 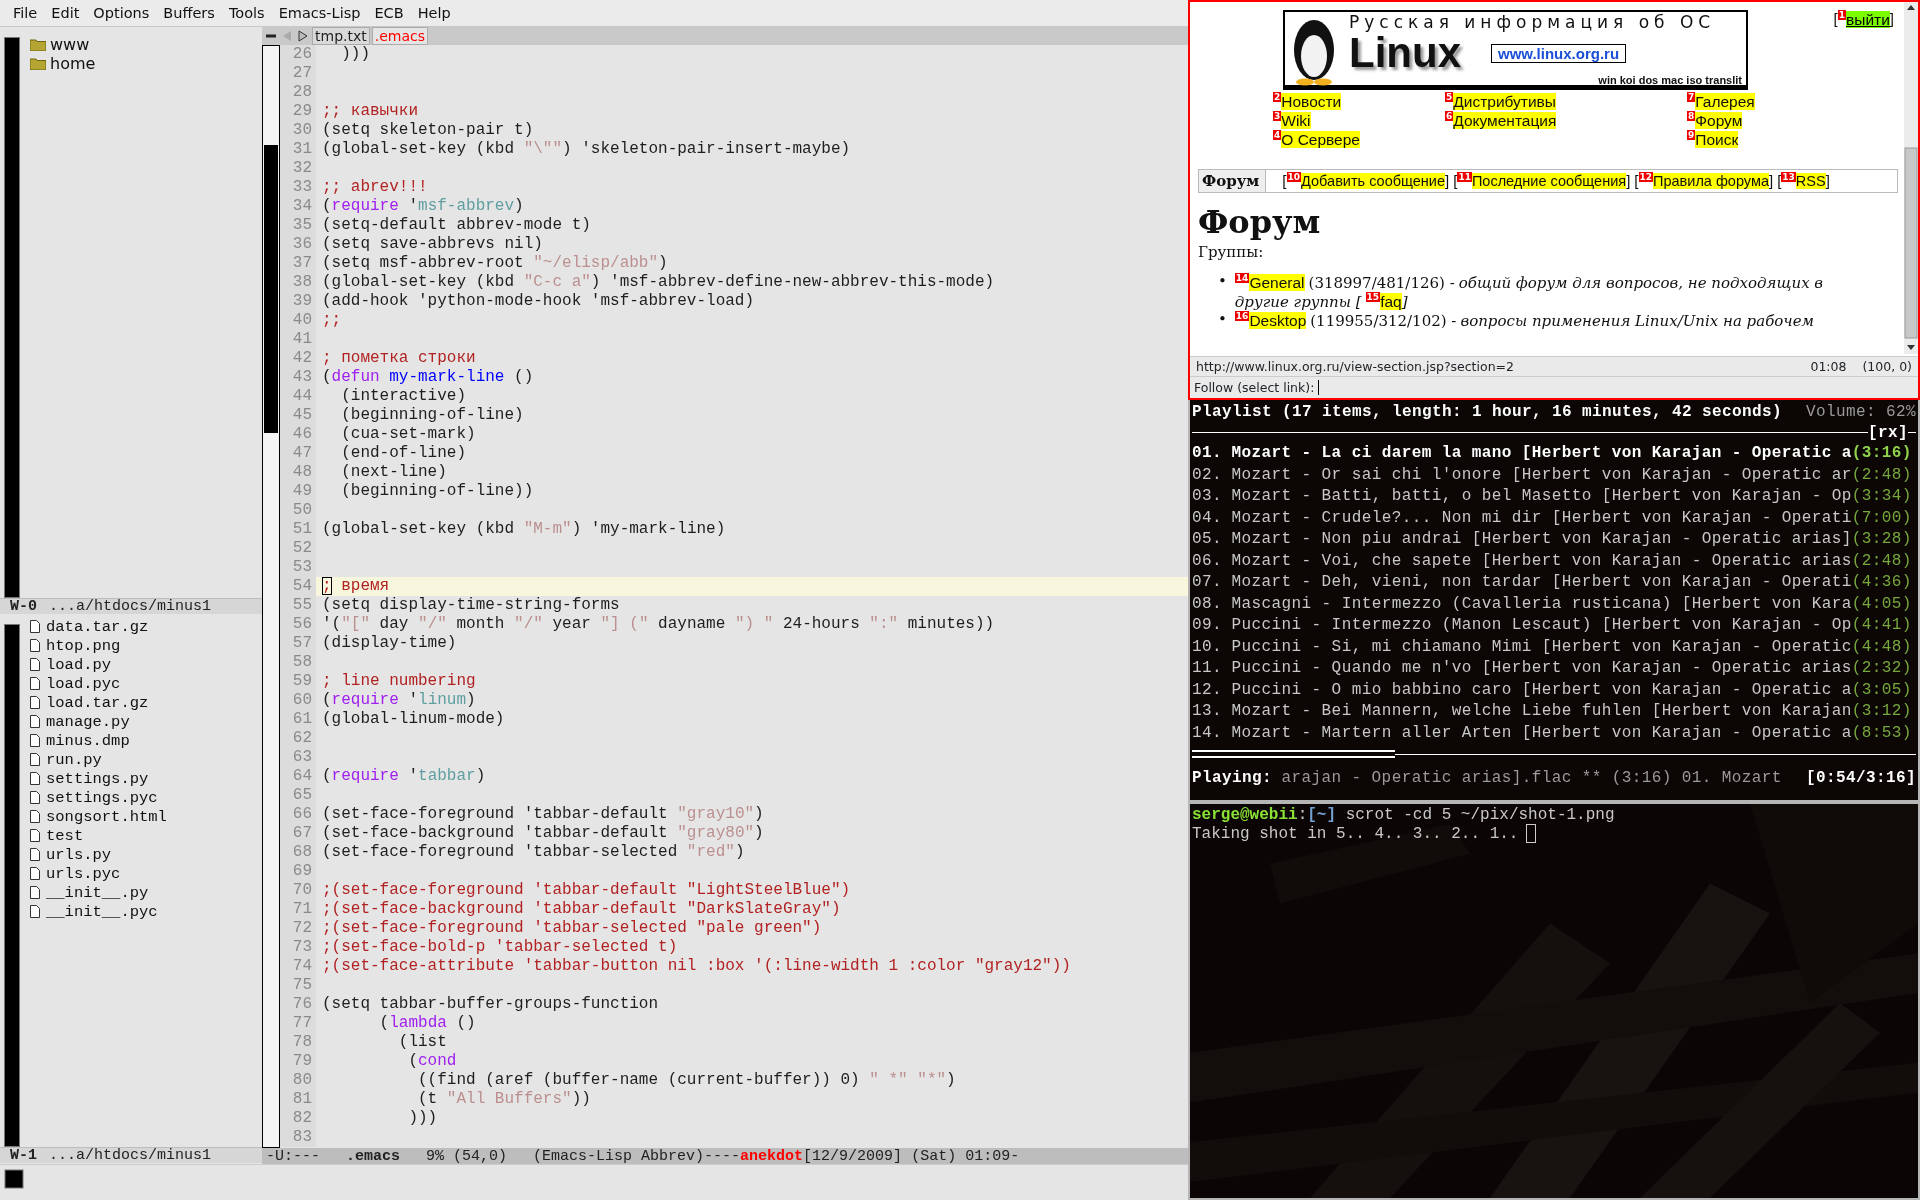 What do you see at coordinates (83, 683) in the screenshot?
I see `tree-entry: load.pyc` at bounding box center [83, 683].